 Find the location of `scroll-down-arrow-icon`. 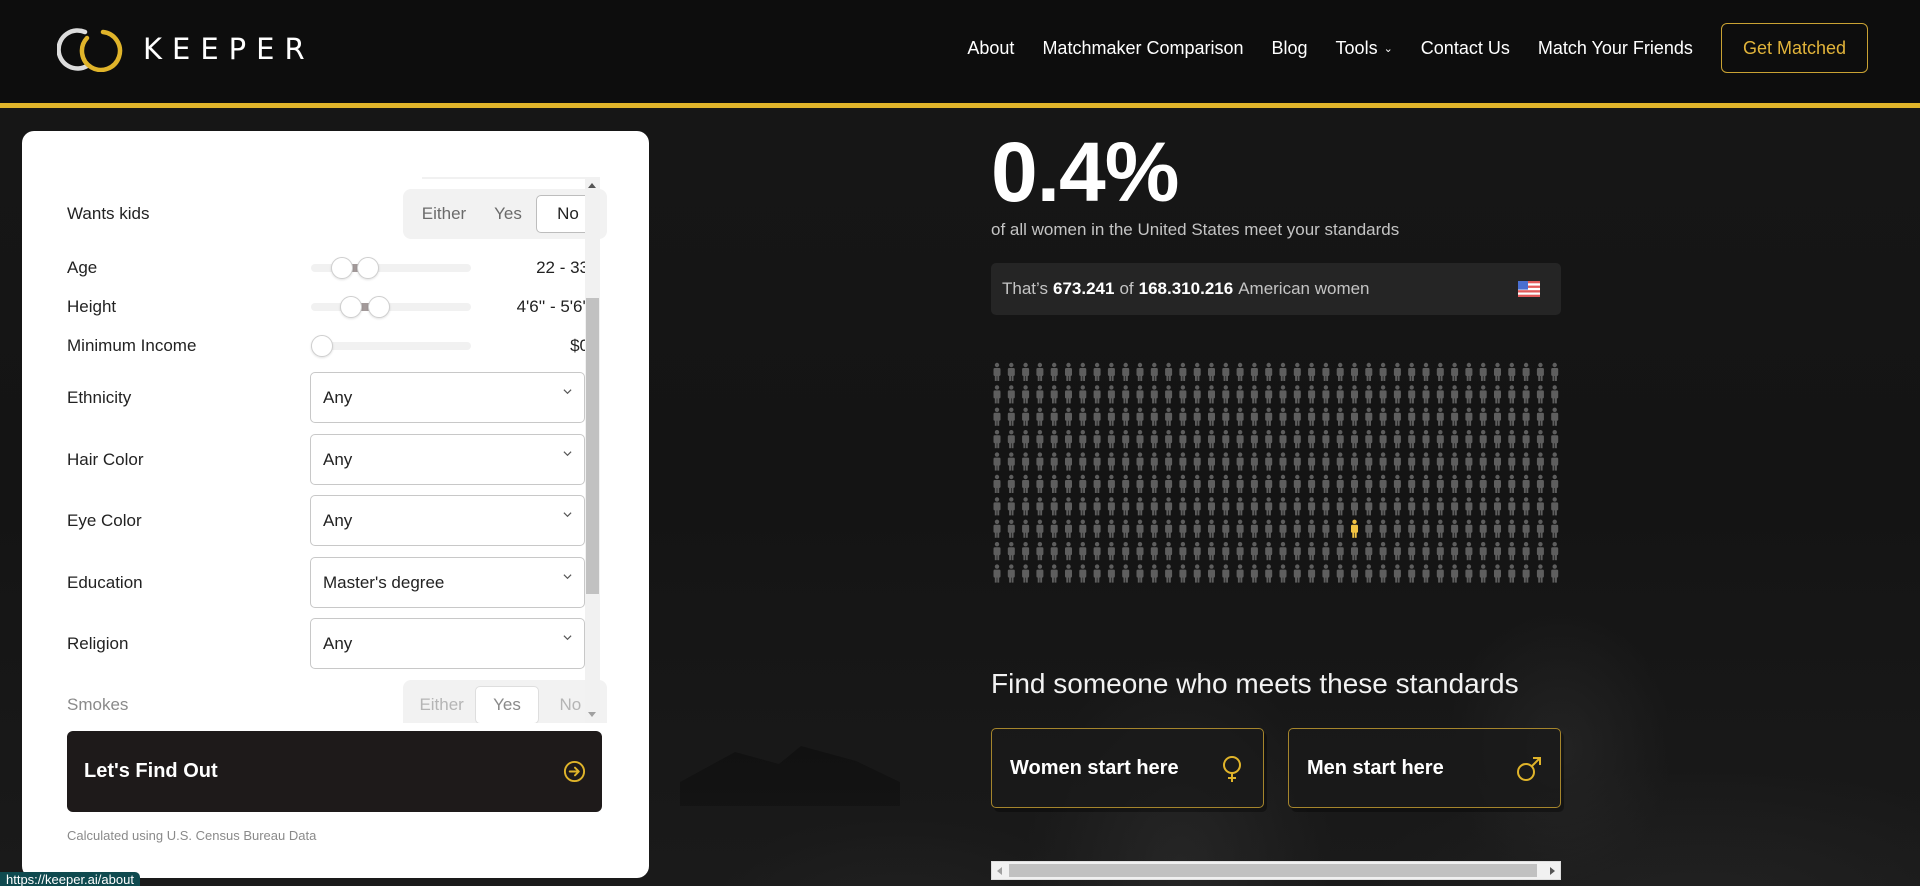

scroll-down-arrow-icon is located at coordinates (592, 714).